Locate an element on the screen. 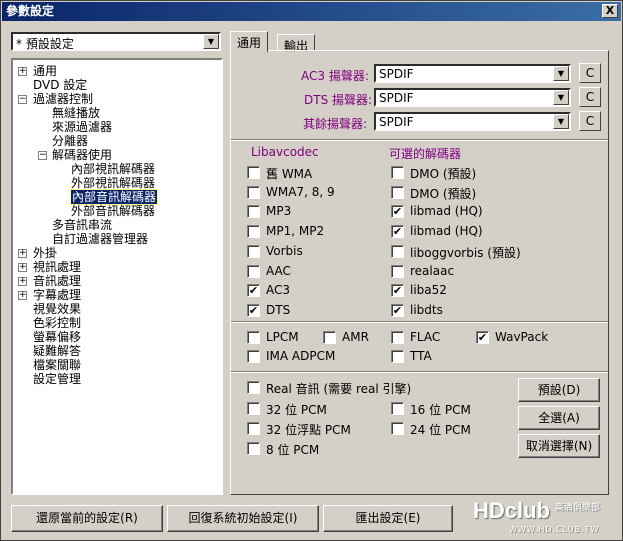  tree-item: 螢幕偏移 is located at coordinates (57, 337).